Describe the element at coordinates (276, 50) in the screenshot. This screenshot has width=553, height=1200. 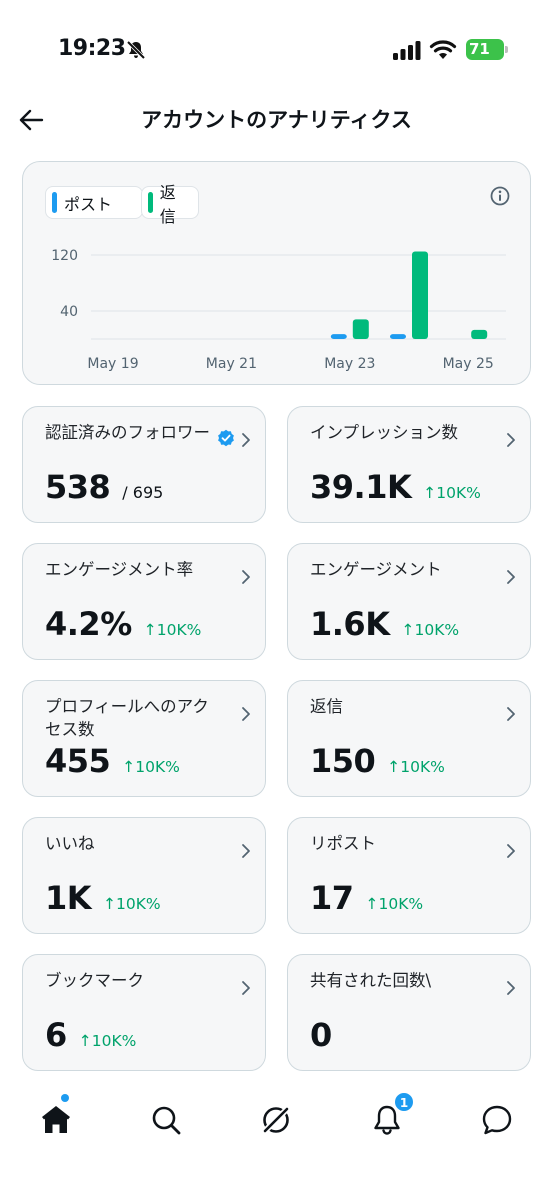
I see `status-bar: 19:23 71` at that location.